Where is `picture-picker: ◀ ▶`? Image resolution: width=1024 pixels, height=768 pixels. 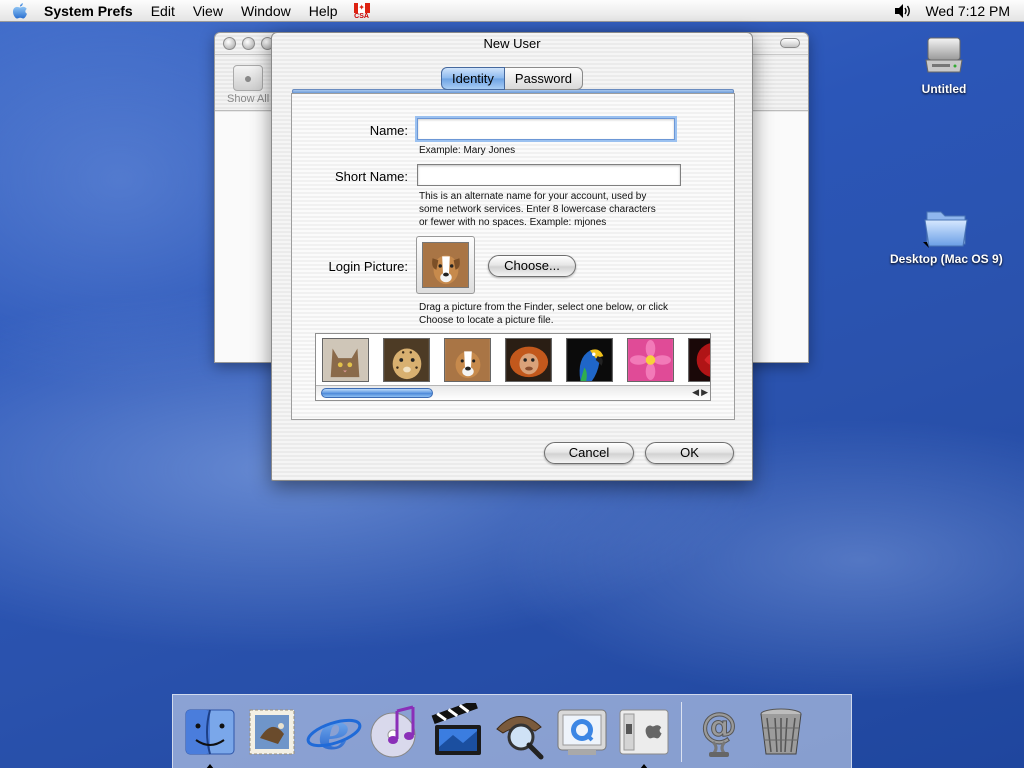
picture-picker: ◀ ▶ is located at coordinates (513, 367).